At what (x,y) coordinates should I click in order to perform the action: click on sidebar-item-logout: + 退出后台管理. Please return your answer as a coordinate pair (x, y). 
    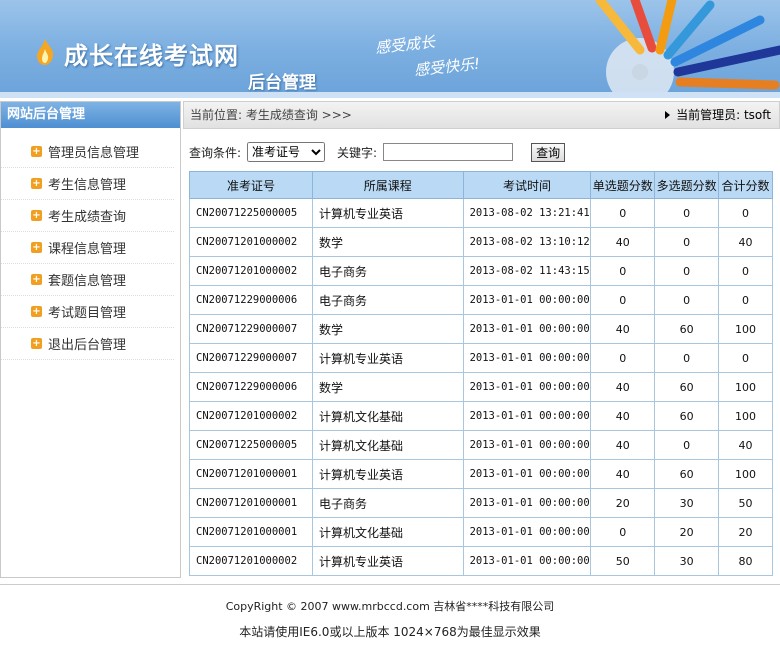
    Looking at the image, I should click on (87, 344).